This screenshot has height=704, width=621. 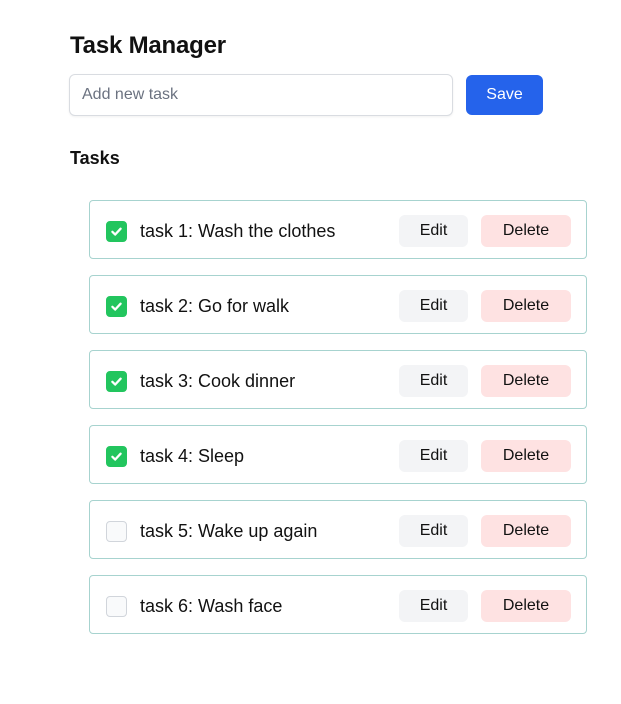 I want to click on task-item: task 1: Wash the clothes Edit Delete, so click(x=338, y=229).